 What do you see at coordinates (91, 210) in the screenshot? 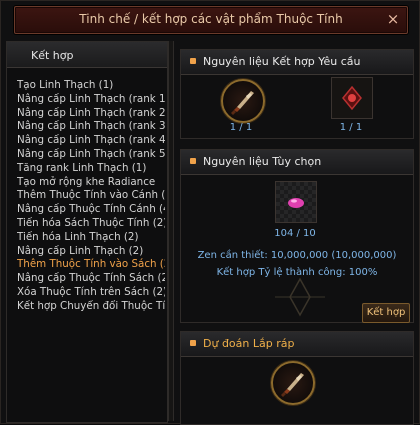
I see `recipe-item: Nâng cấp Thuộc Tính Cánh (4)` at bounding box center [91, 210].